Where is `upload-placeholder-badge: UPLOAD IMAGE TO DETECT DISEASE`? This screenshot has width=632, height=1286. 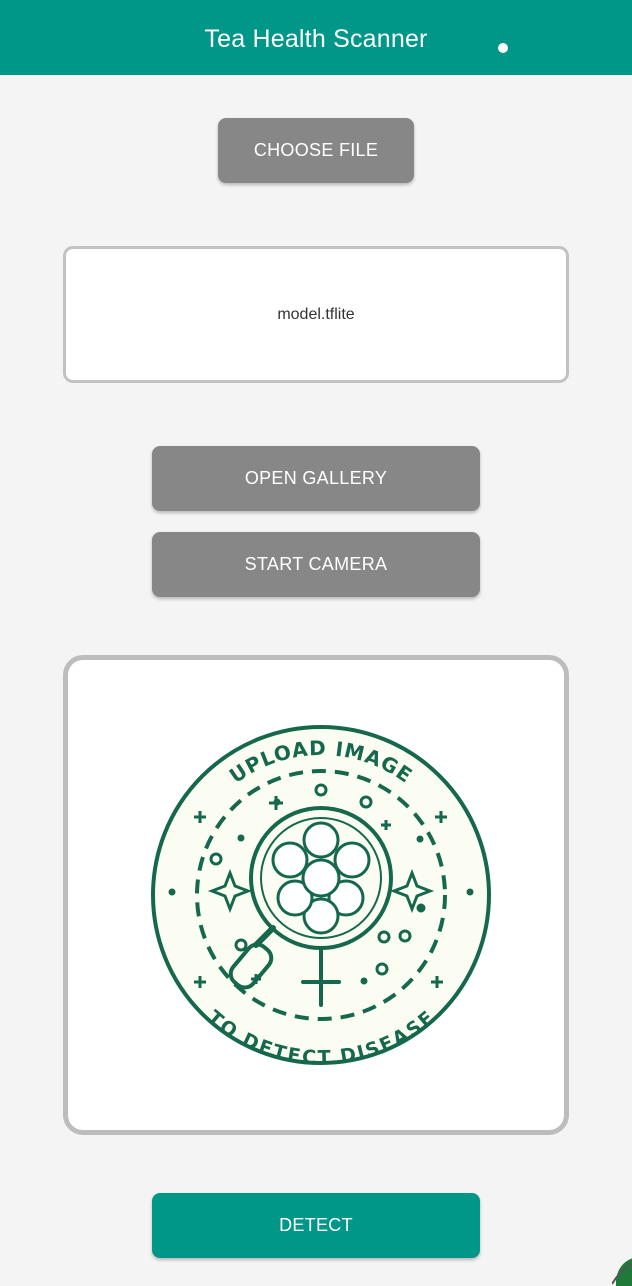
upload-placeholder-badge: UPLOAD IMAGE TO DETECT DISEASE is located at coordinates (321, 897).